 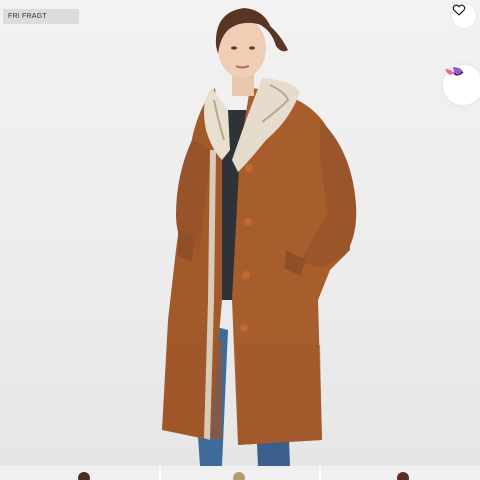 I want to click on brand-logo-icon, so click(x=454, y=71).